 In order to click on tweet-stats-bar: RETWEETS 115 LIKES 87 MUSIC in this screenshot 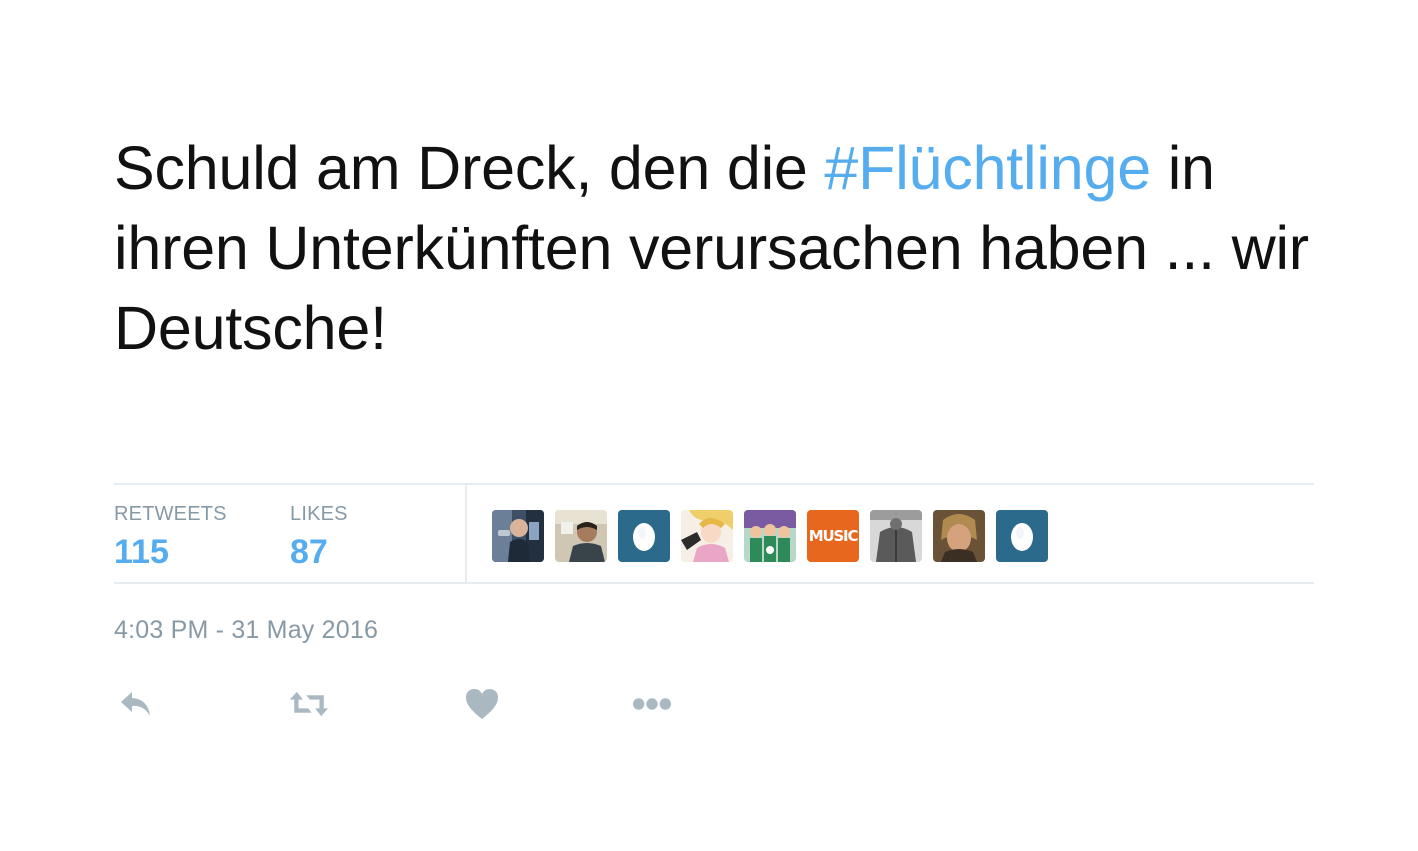, I will do `click(714, 533)`.